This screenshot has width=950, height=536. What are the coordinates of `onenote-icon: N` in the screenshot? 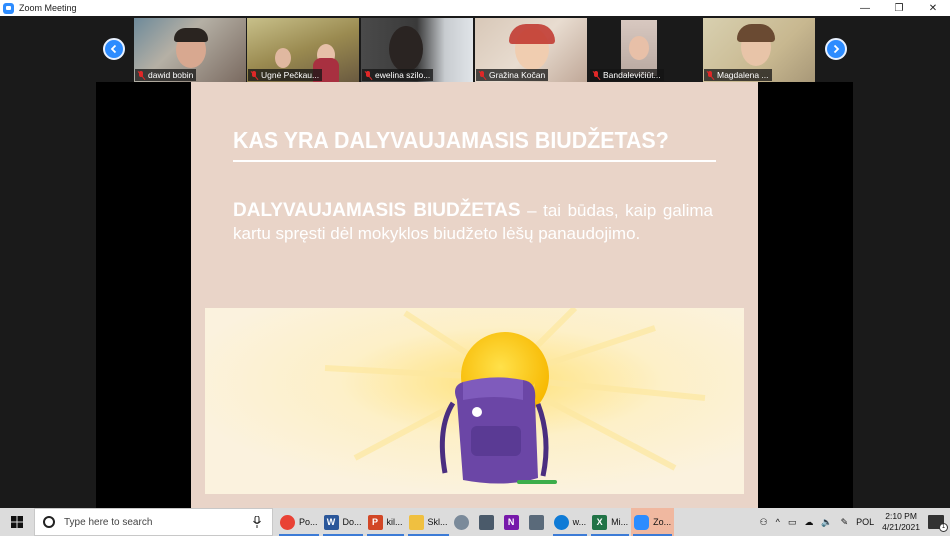 It's located at (511, 522).